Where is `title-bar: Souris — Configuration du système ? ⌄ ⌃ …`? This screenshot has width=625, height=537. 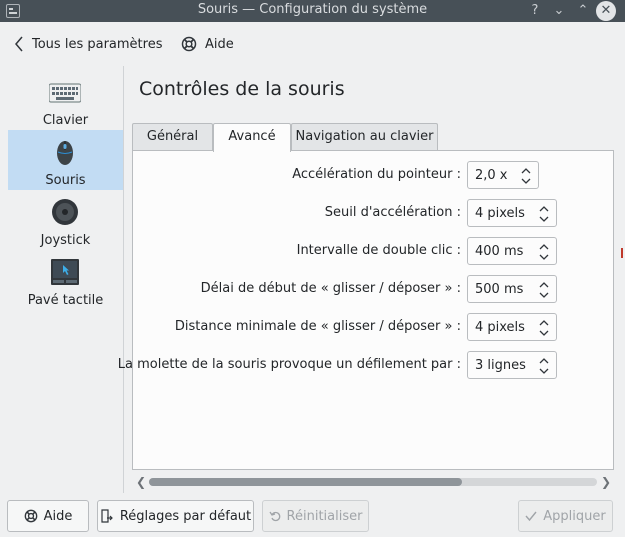 title-bar: Souris — Configuration du système ? ⌄ ⌃ … is located at coordinates (312, 11).